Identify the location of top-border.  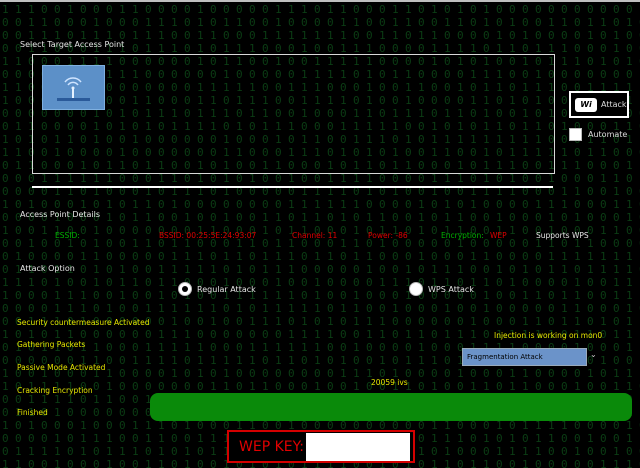
(320, 1).